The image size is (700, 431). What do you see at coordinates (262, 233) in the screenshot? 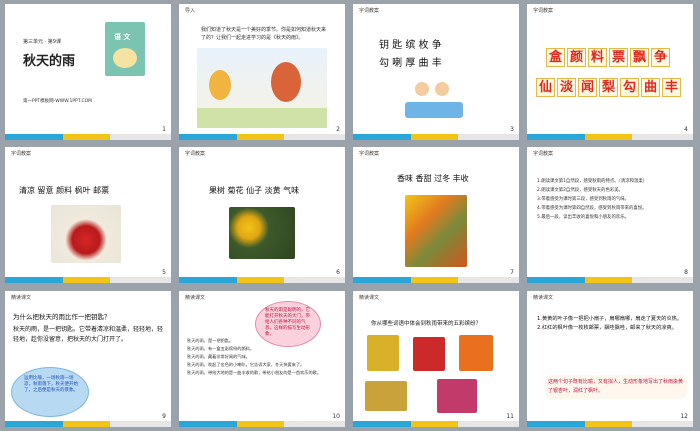
I see `ginkgo-leaves-image` at bounding box center [262, 233].